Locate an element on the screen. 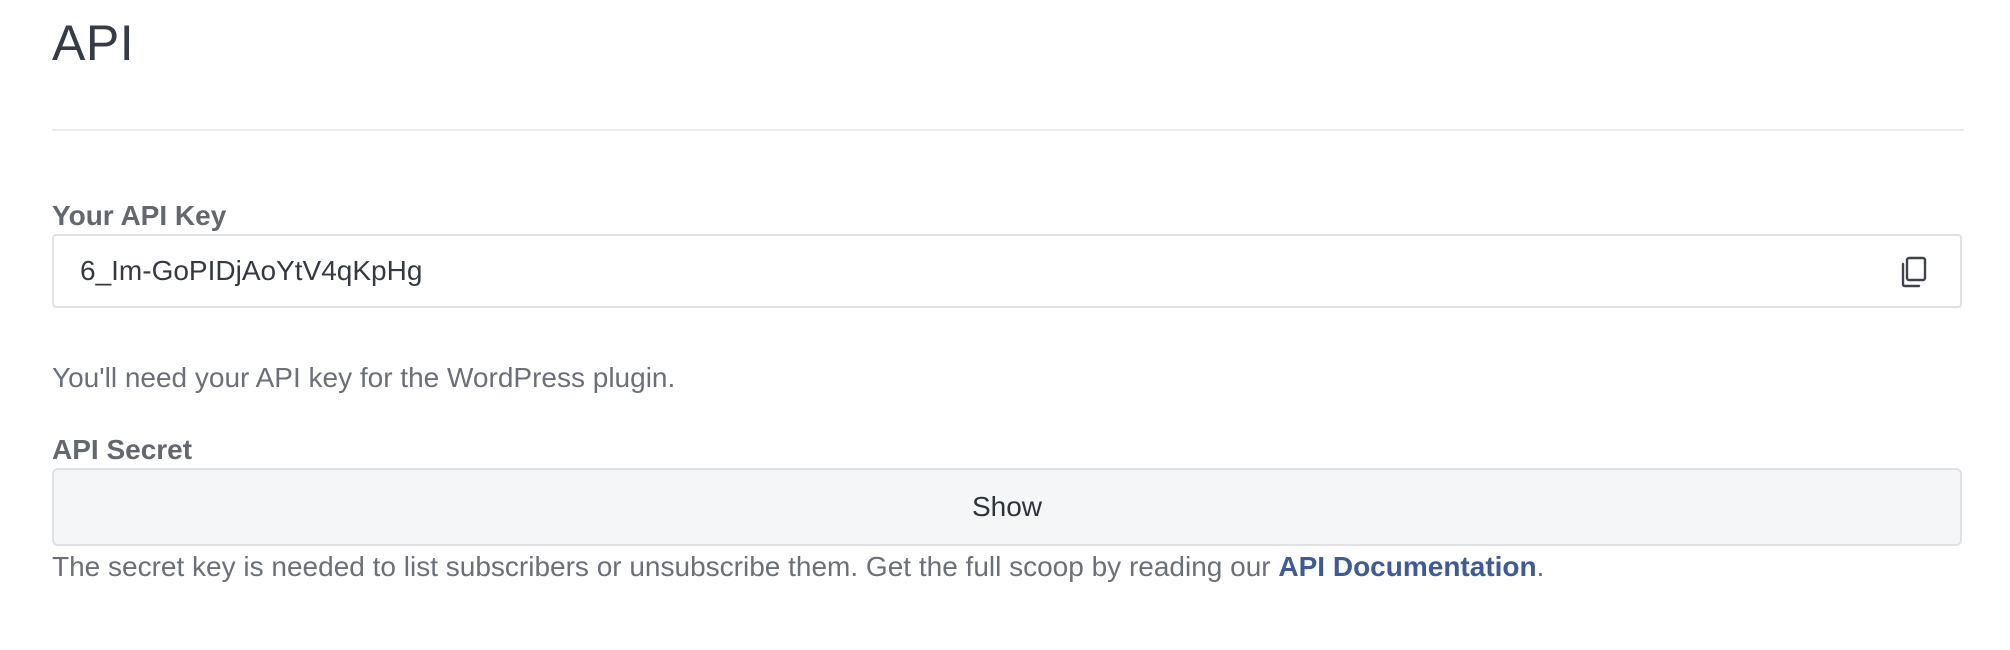 The width and height of the screenshot is (2010, 650). api-key-label: Your API Key is located at coordinates (139, 215).